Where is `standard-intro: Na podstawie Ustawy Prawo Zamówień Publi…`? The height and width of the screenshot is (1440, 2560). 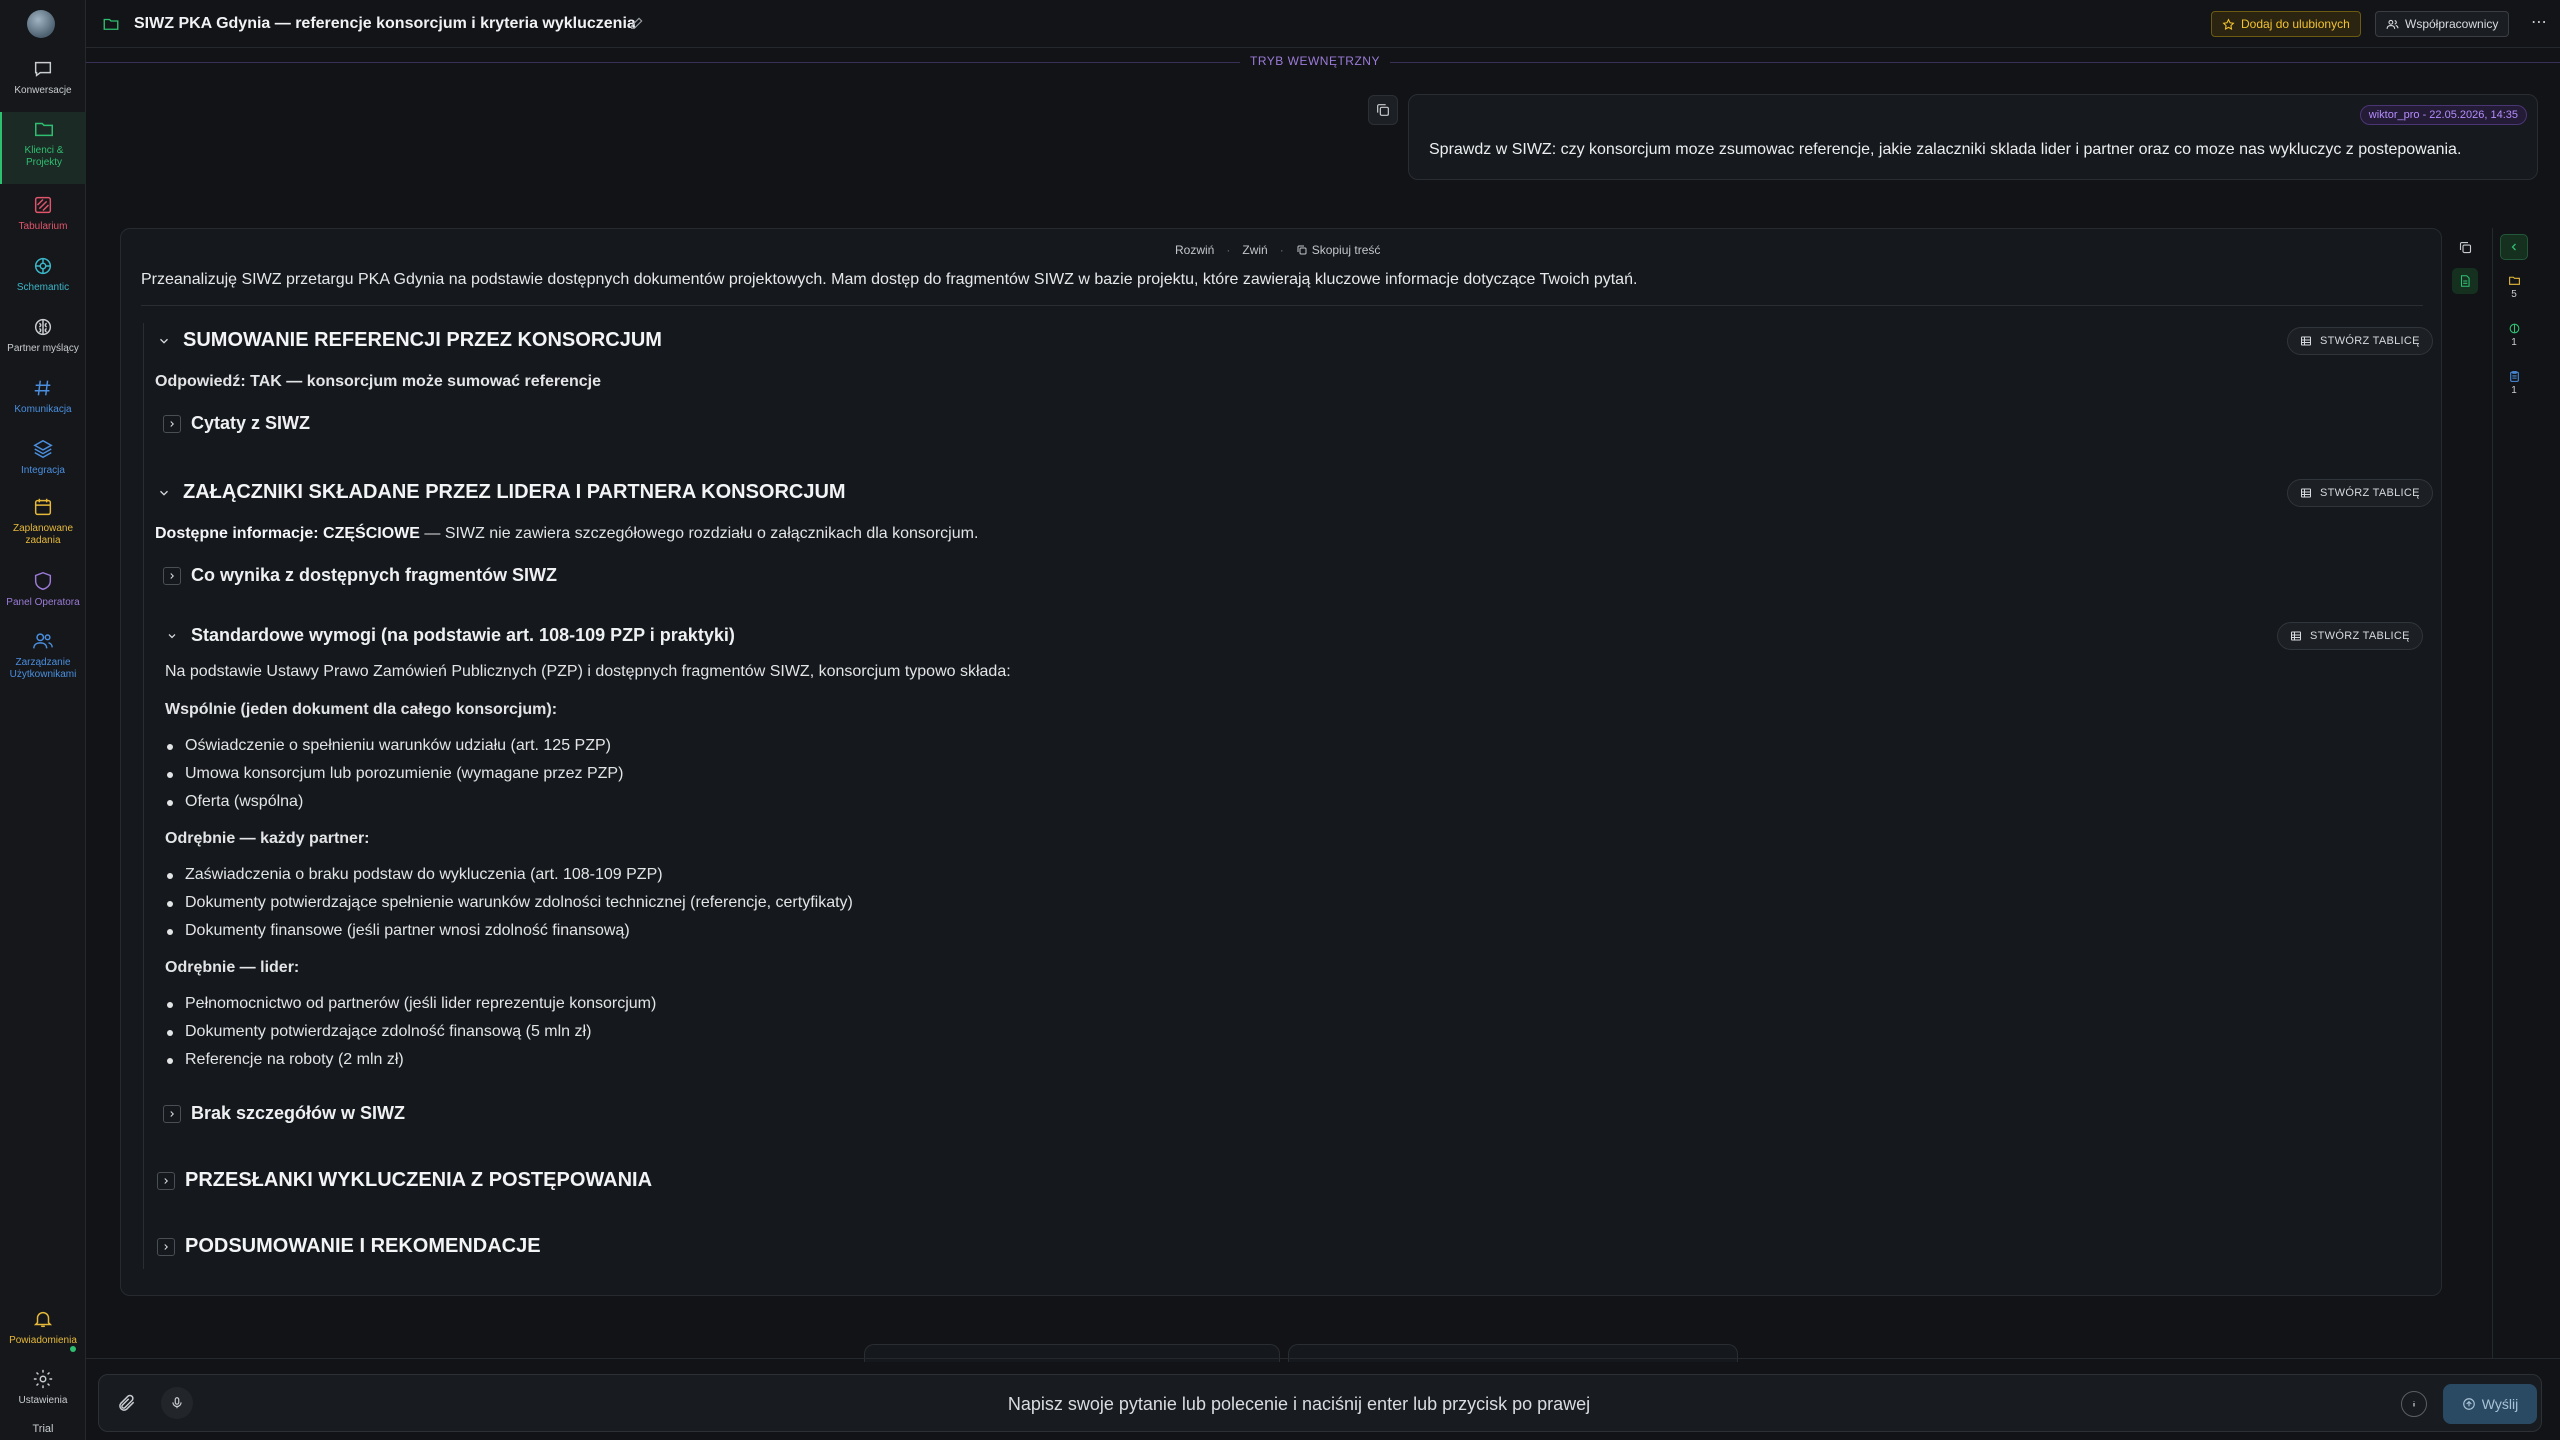 standard-intro: Na podstawie Ustawy Prawo Zamówień Publi… is located at coordinates (588, 671).